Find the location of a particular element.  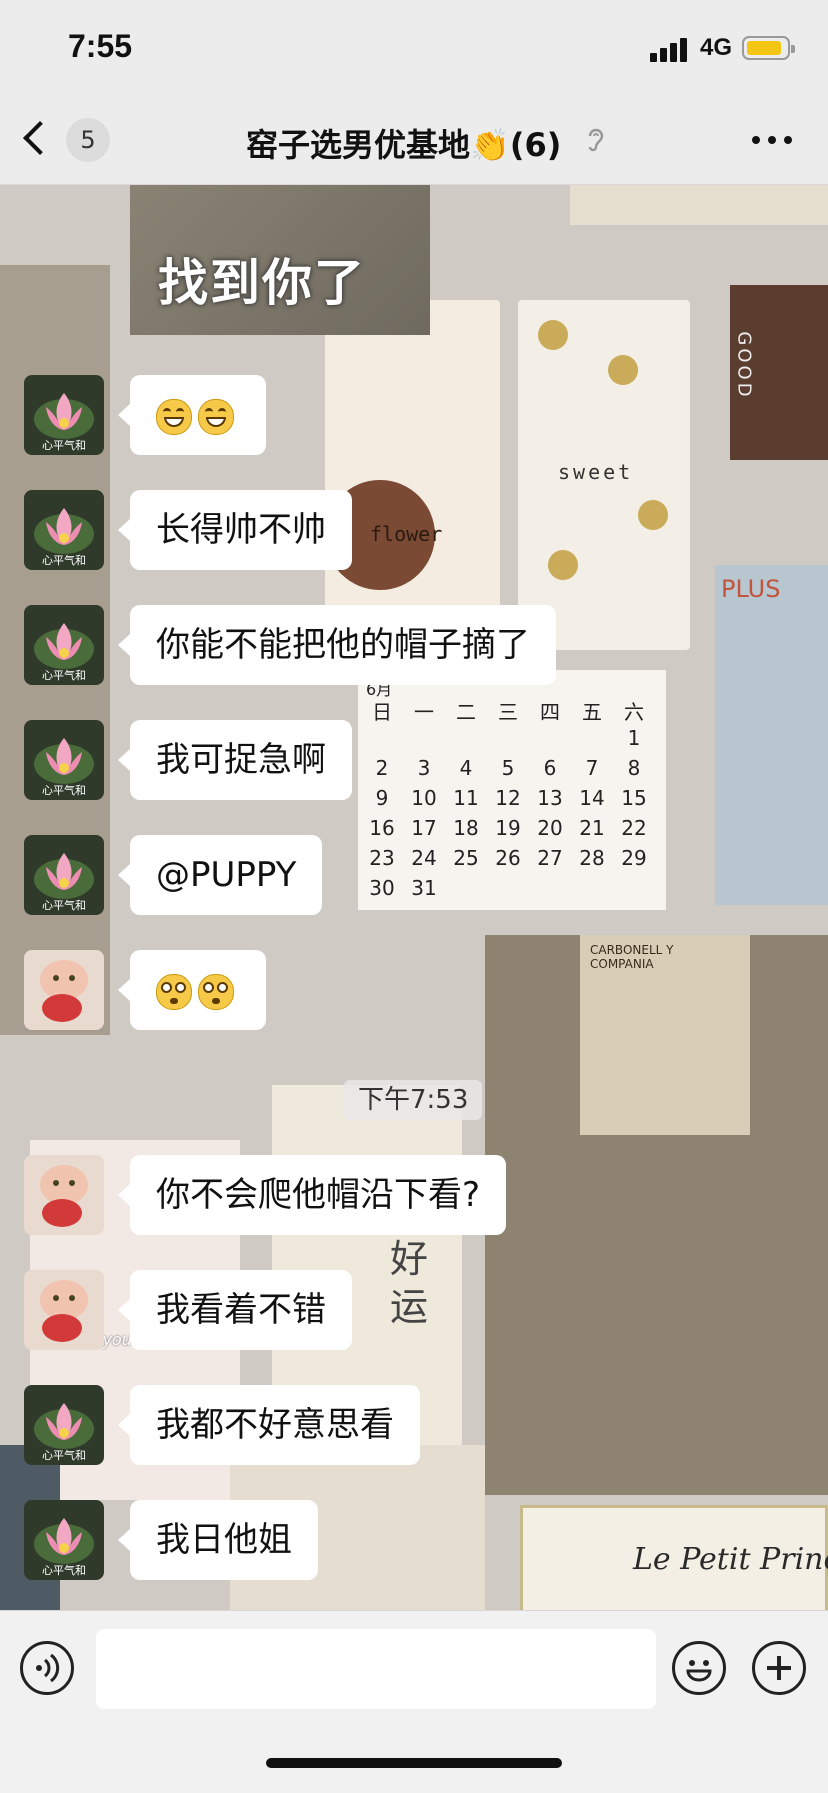

message-bubble: 长得帅不帅 is located at coordinates (235, 530).